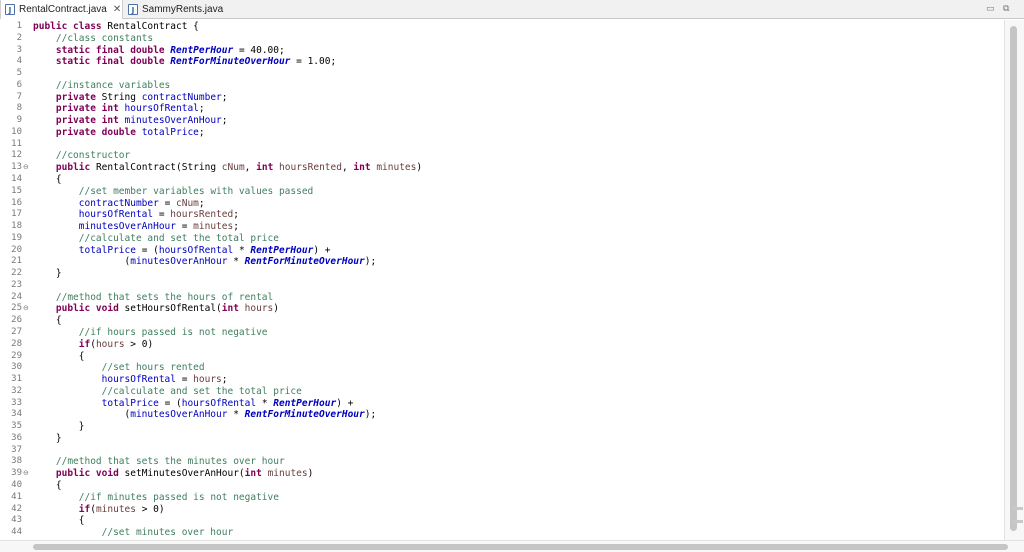 Image resolution: width=1024 pixels, height=552 pixels. Describe the element at coordinates (502, 451) in the screenshot. I see `code-line: 37` at that location.